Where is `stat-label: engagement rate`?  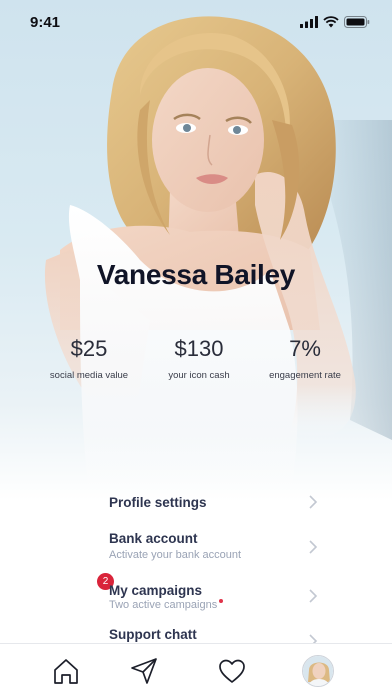
stat-label: engagement rate is located at coordinates (305, 375).